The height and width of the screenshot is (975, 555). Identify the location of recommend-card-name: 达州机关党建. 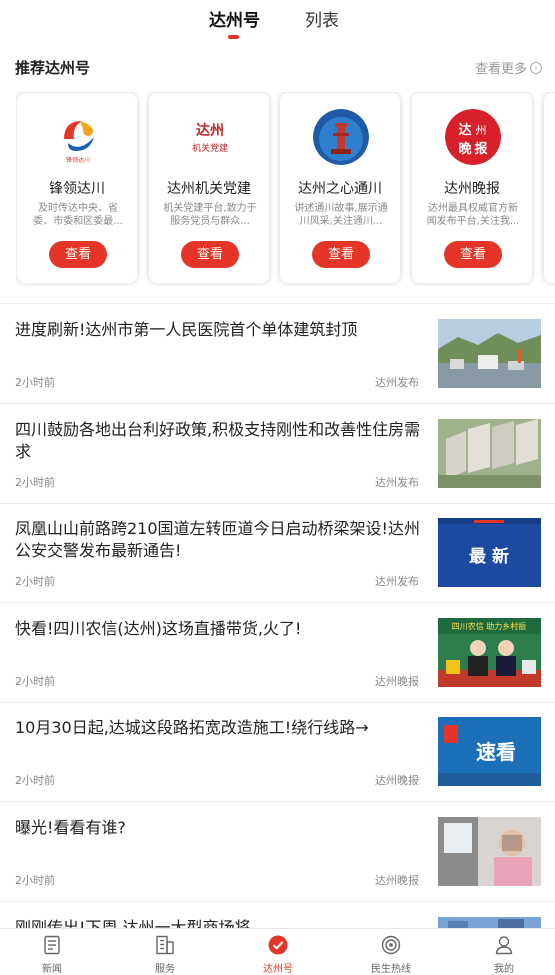
(209, 189).